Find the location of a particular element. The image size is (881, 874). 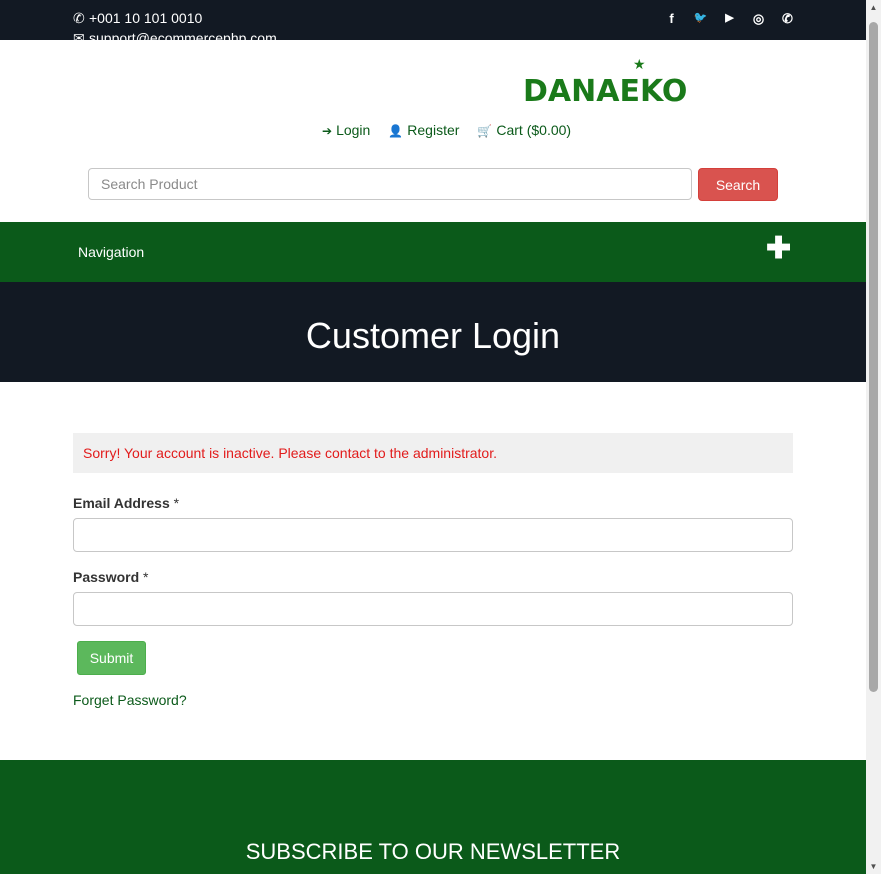

instagram-icon: ◎ is located at coordinates (758, 19).